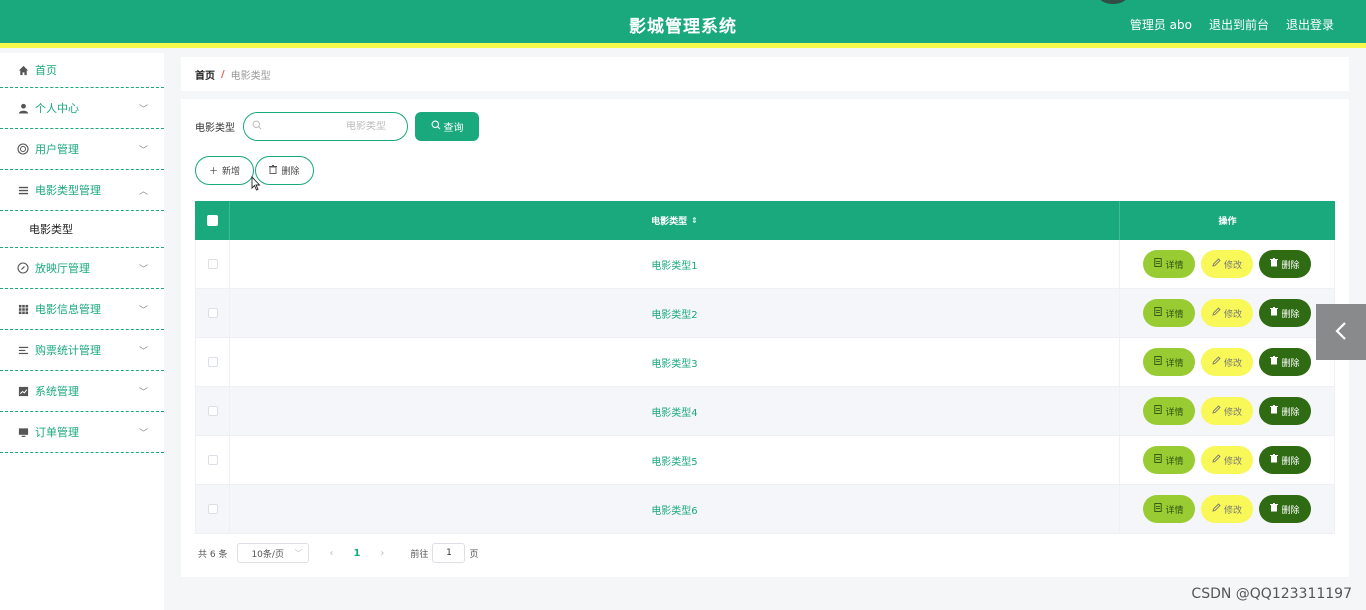 The height and width of the screenshot is (610, 1366). Describe the element at coordinates (224, 170) in the screenshot. I see `add-button: ＋ 新增` at that location.